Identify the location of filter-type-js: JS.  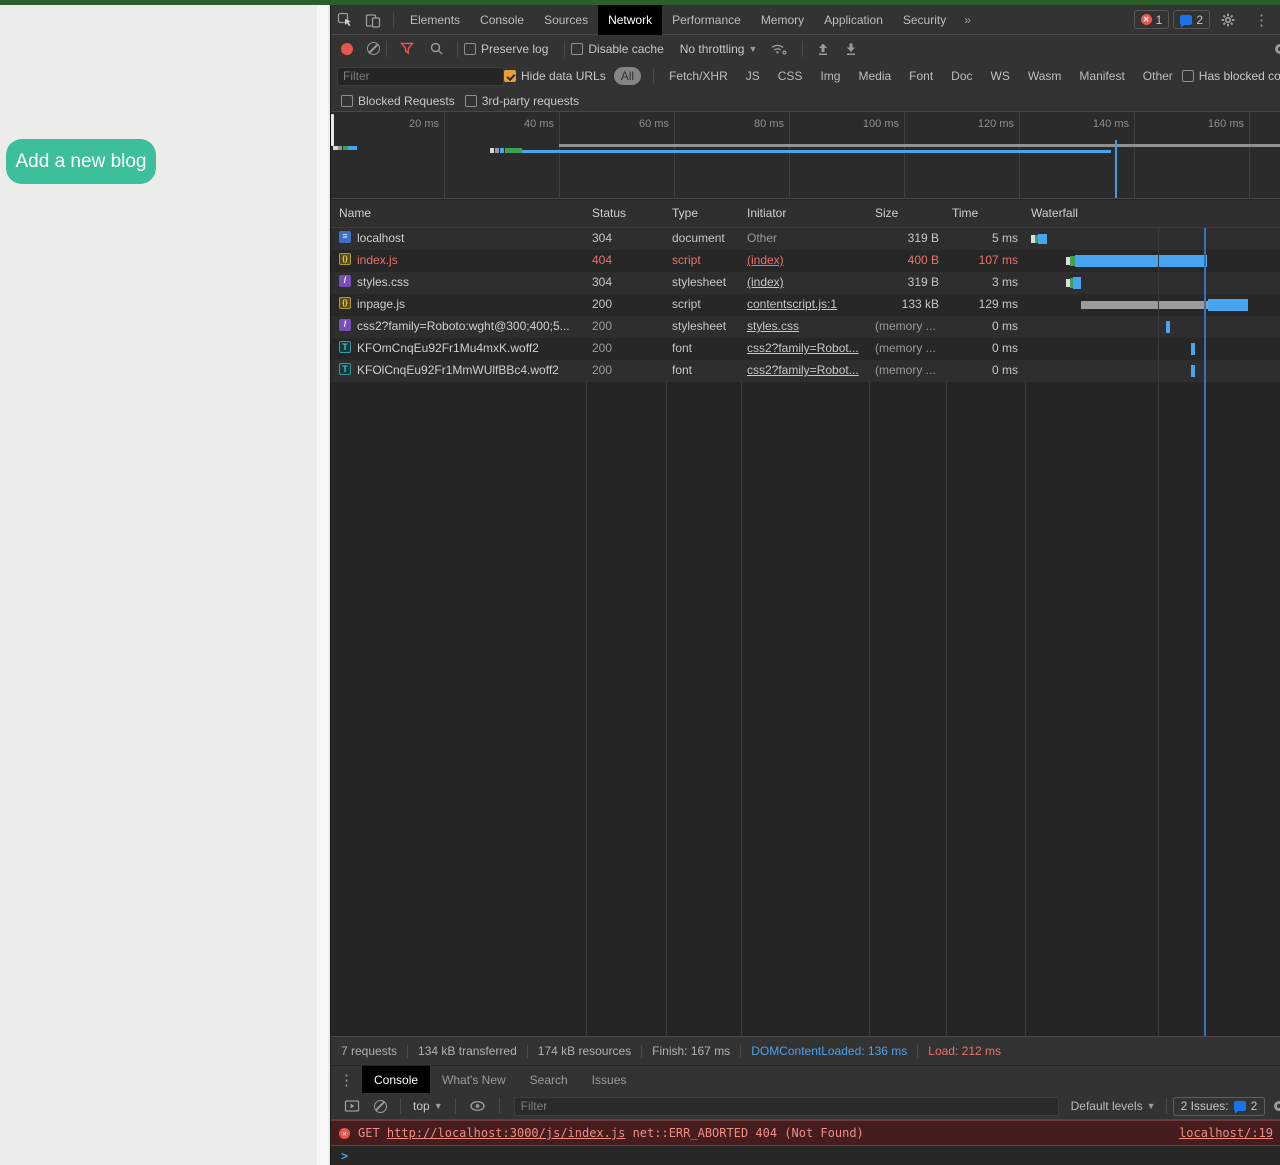
(753, 76).